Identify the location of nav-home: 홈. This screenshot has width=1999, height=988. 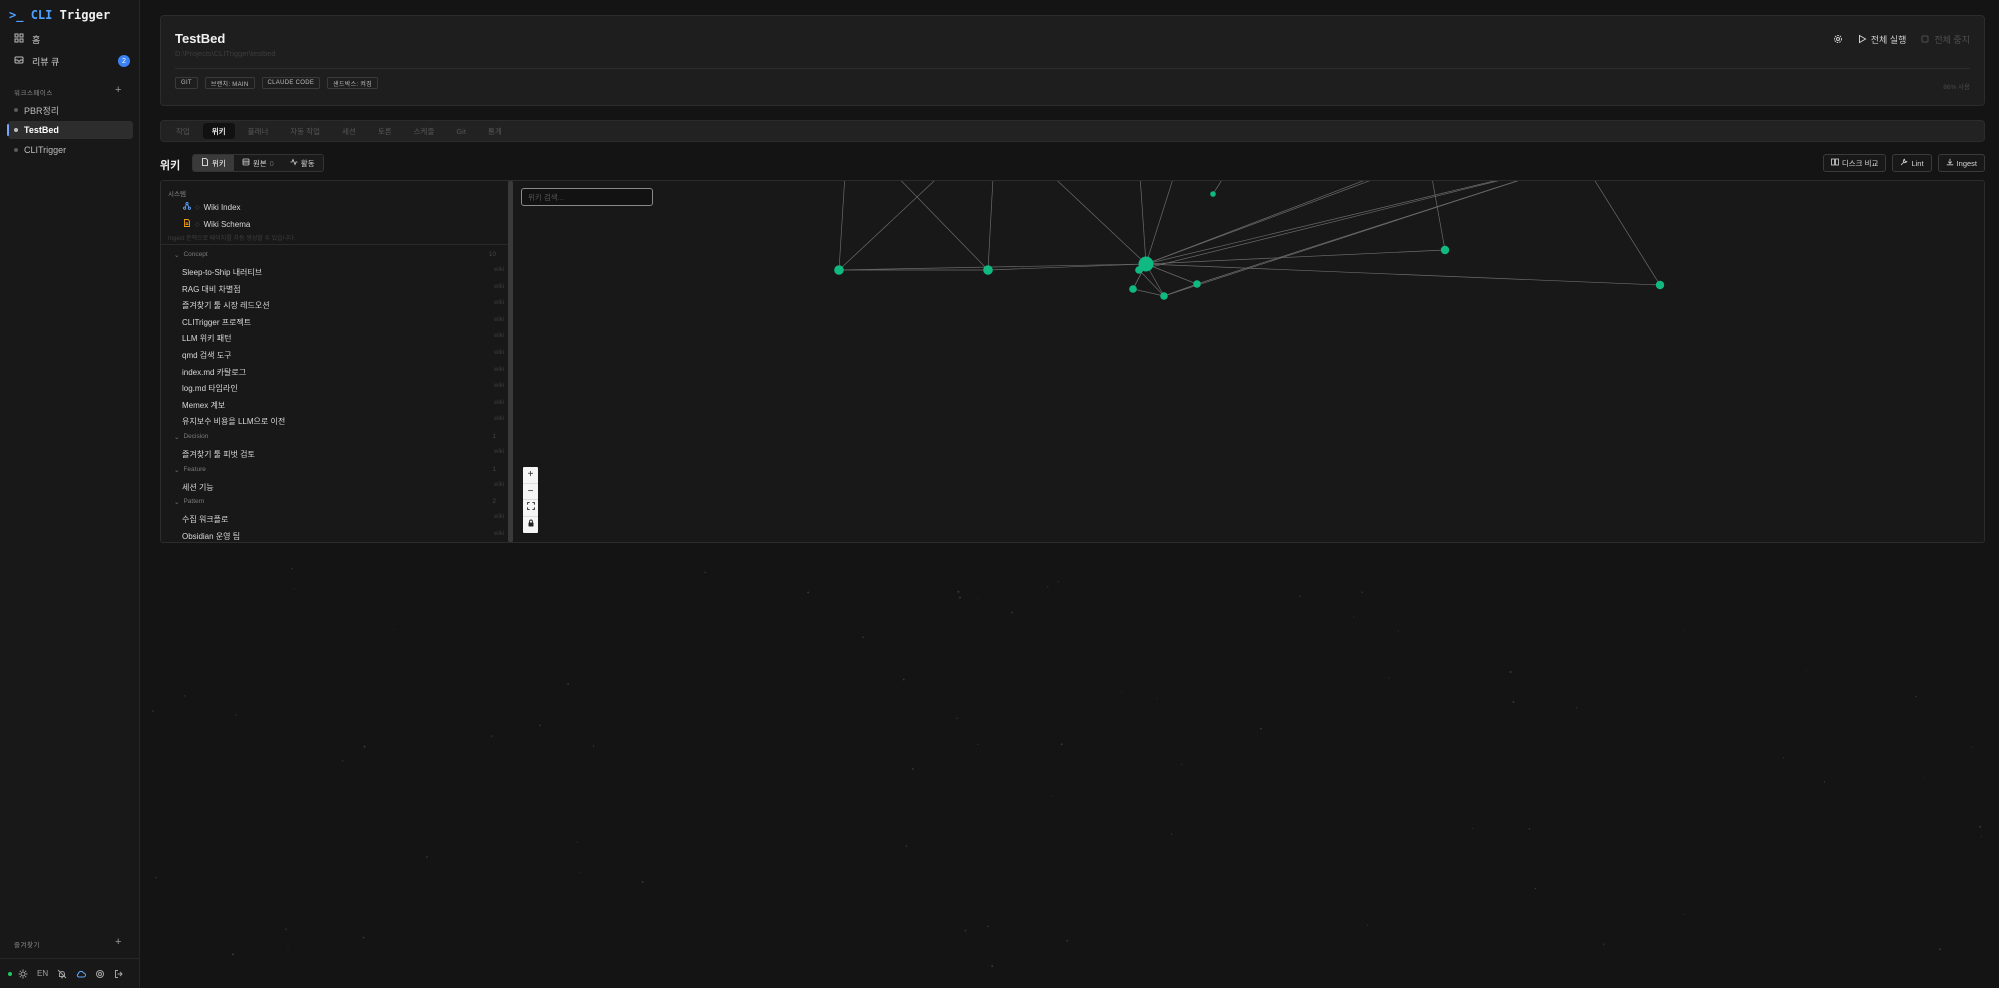
(70, 39).